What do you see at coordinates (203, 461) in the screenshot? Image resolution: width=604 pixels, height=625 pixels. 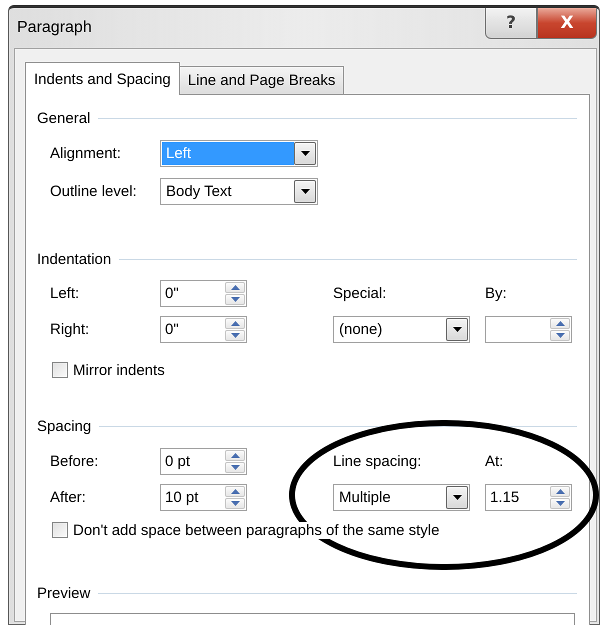 I see `spin-field: 0 pt` at bounding box center [203, 461].